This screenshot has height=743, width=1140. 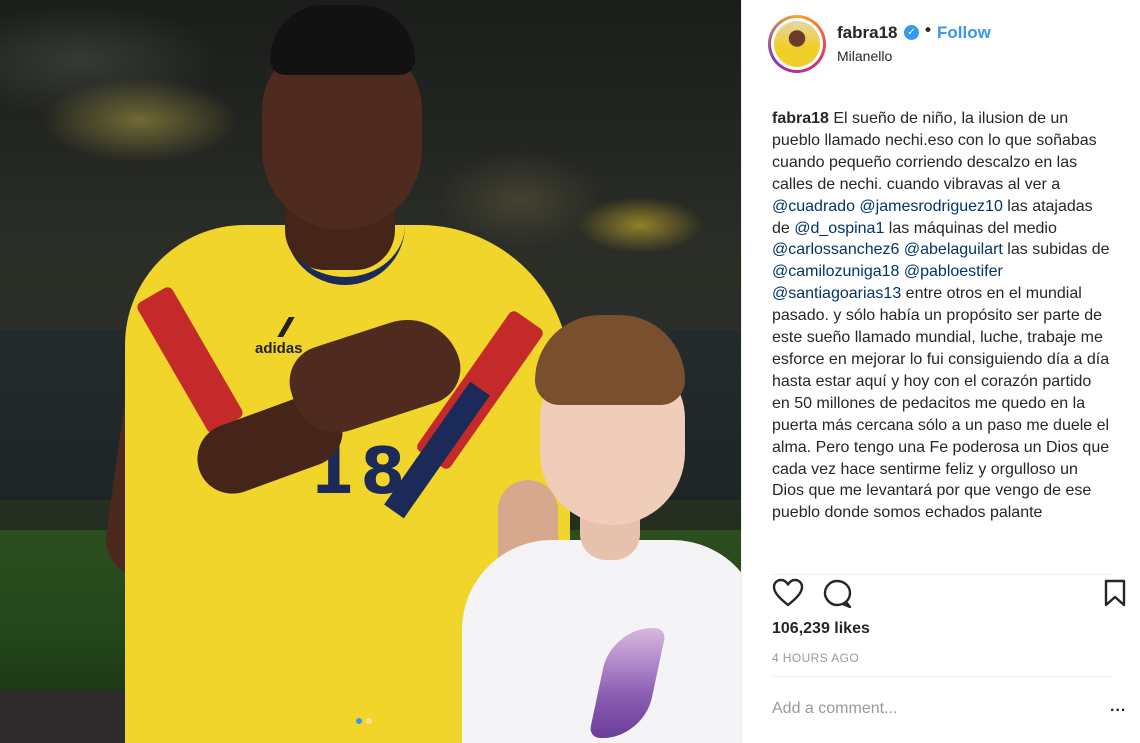 What do you see at coordinates (190, 360) in the screenshot?
I see `jersey-red-stripe-left` at bounding box center [190, 360].